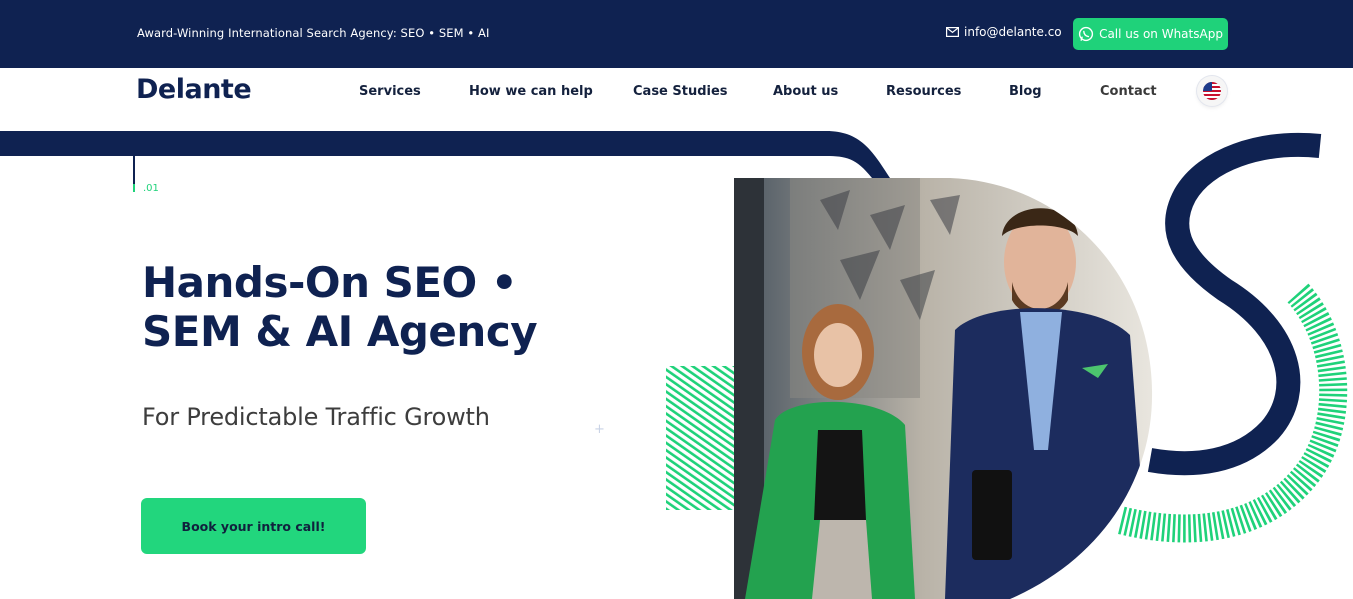 The height and width of the screenshot is (599, 1353). I want to click on hero-subheadline: For Predictable Traffic Growth, so click(316, 417).